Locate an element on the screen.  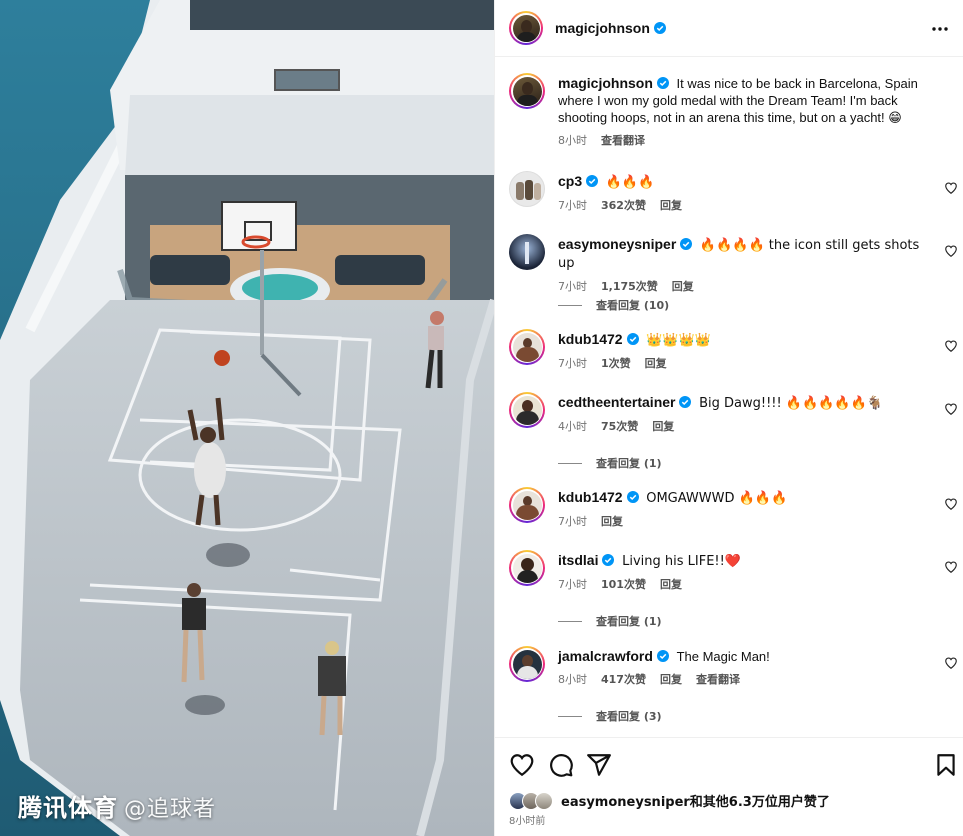
comment-username: cedtheentertainer is located at coordinates (616, 402).